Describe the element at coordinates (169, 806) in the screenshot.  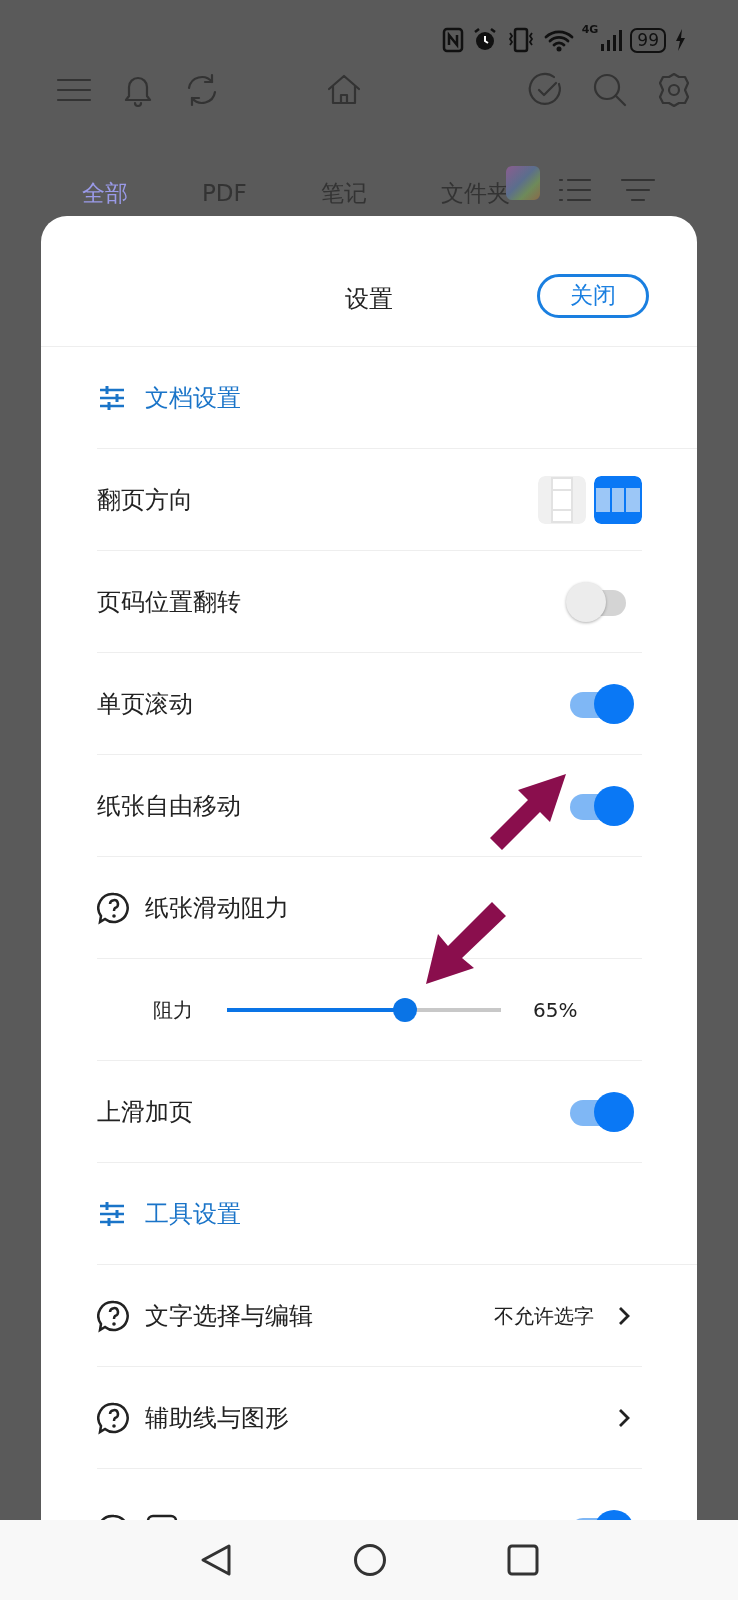
I see `setting-label: 纸张自由移动` at that location.